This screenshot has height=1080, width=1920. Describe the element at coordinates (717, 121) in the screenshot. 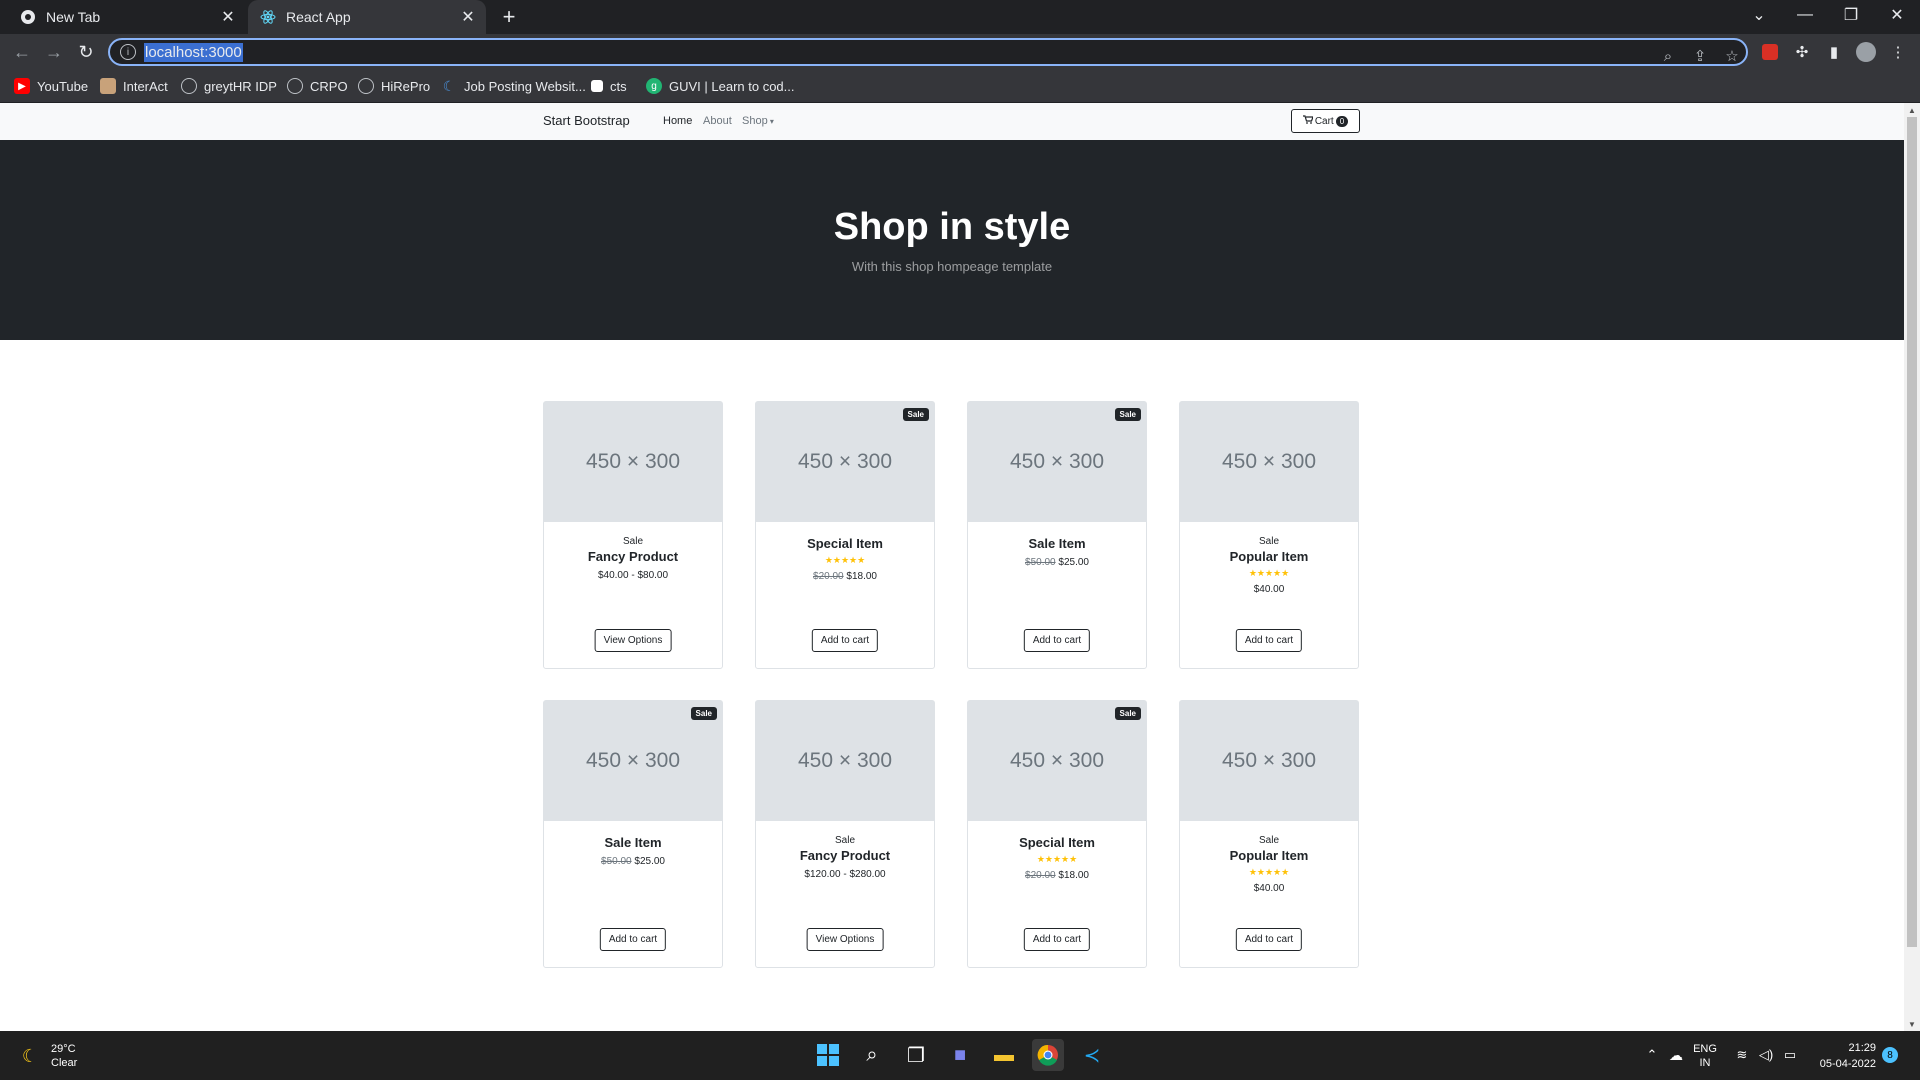

I see `nav-about: About` at that location.